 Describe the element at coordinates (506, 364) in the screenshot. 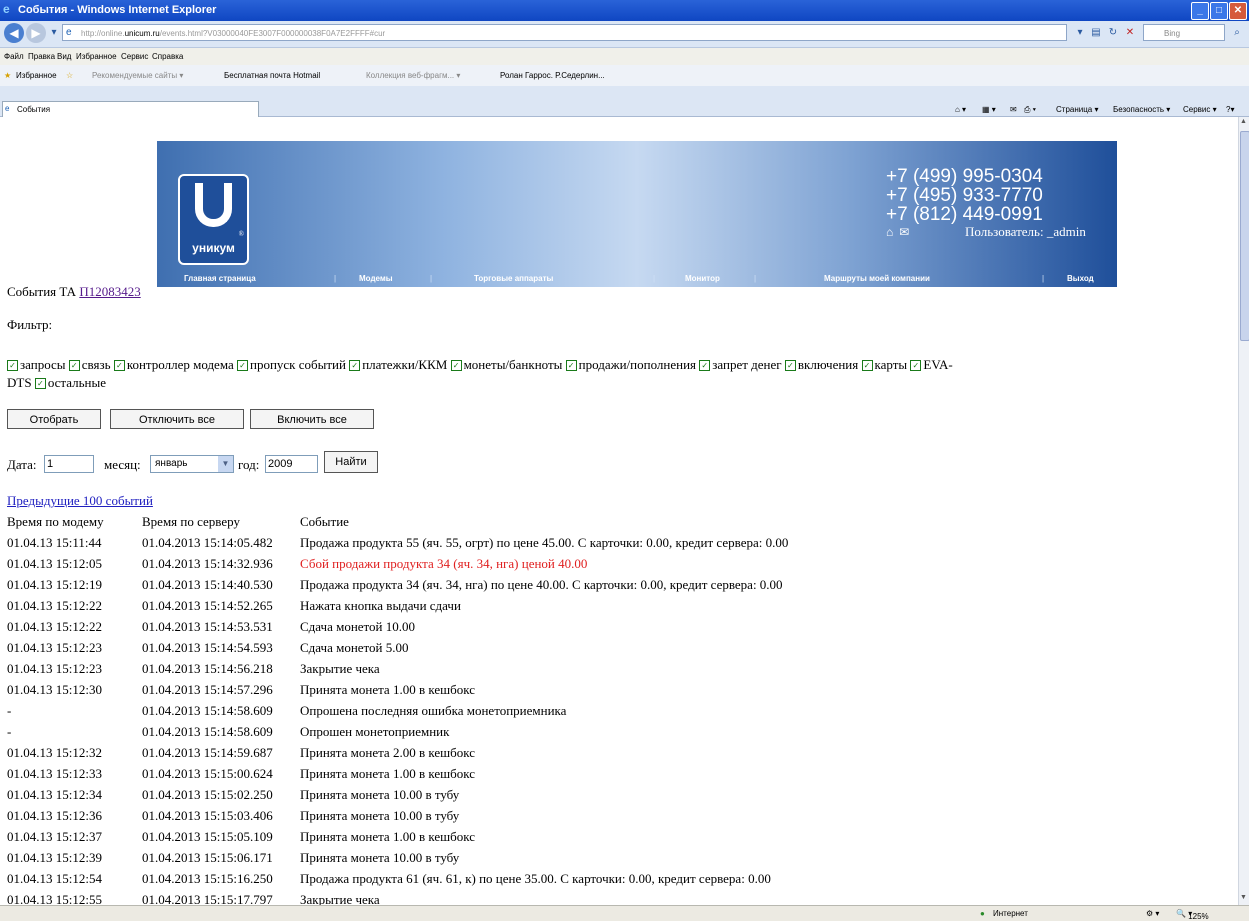

I see `filter-coins-banknotes: ✓ монеты/банкноты` at that location.